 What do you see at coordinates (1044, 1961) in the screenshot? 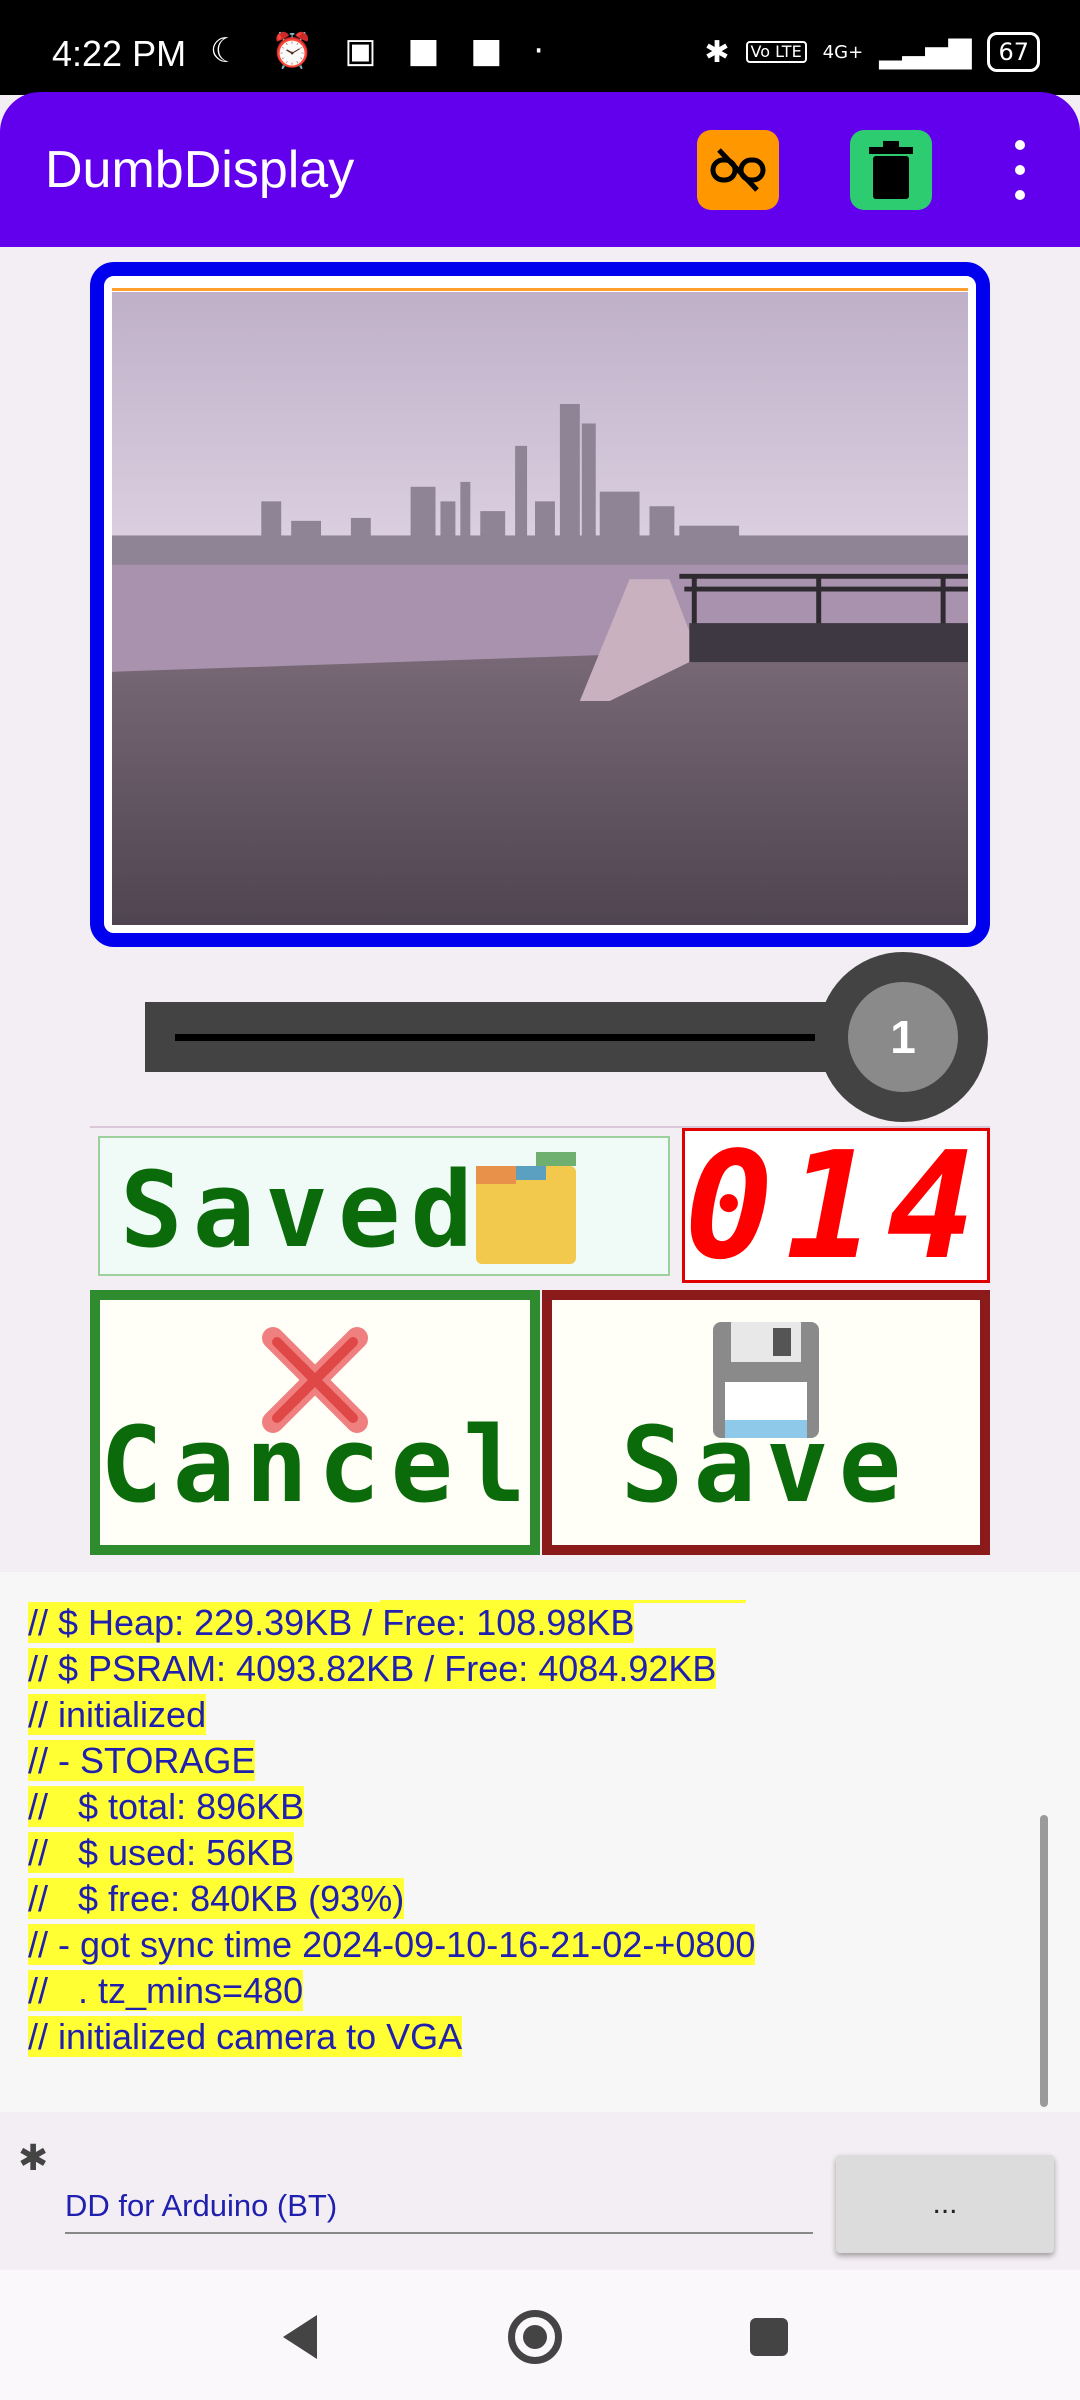
I see `terminal-scrollbar` at bounding box center [1044, 1961].